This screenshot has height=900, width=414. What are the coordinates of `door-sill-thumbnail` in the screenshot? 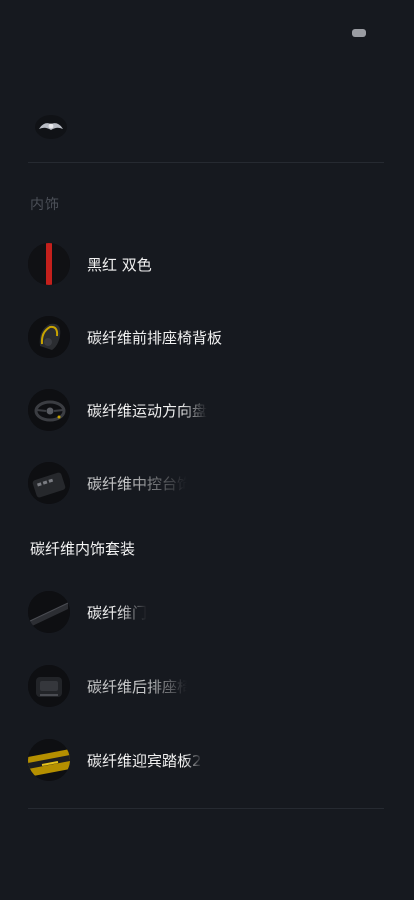 It's located at (49, 760).